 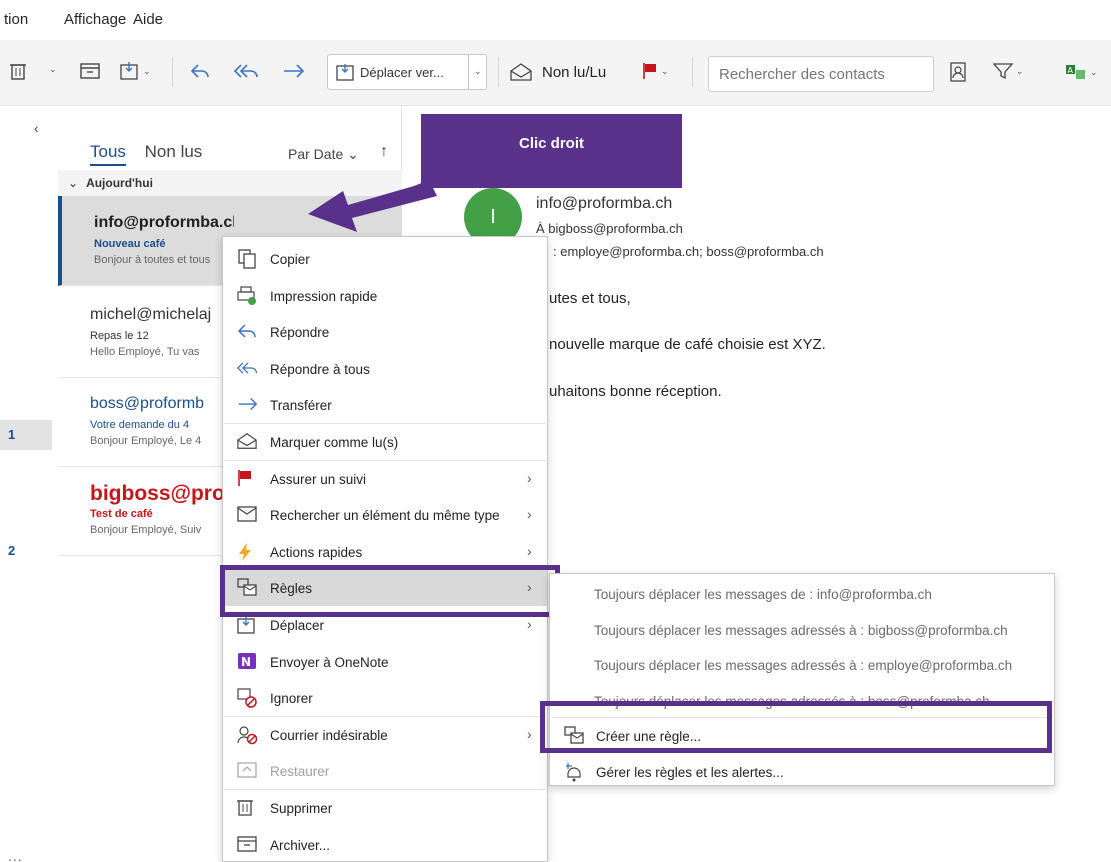 What do you see at coordinates (555, 19) in the screenshot?
I see `menu-bar: tion Affichage Aide` at bounding box center [555, 19].